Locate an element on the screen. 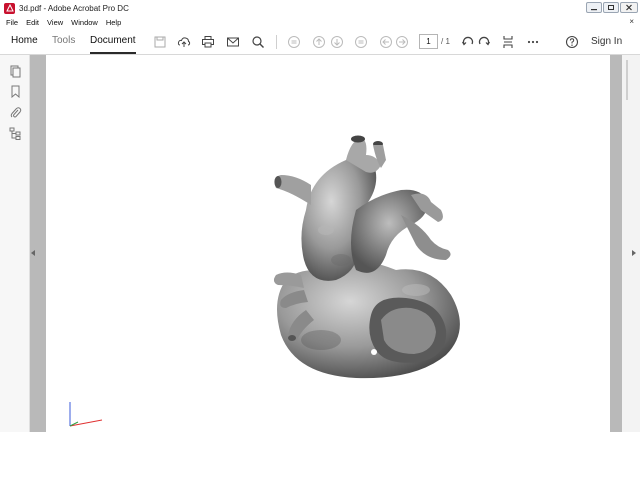 This screenshot has height=480, width=640. window-title: 3d.pdf - Adobe Acrobat Pro DC is located at coordinates (74, 8).